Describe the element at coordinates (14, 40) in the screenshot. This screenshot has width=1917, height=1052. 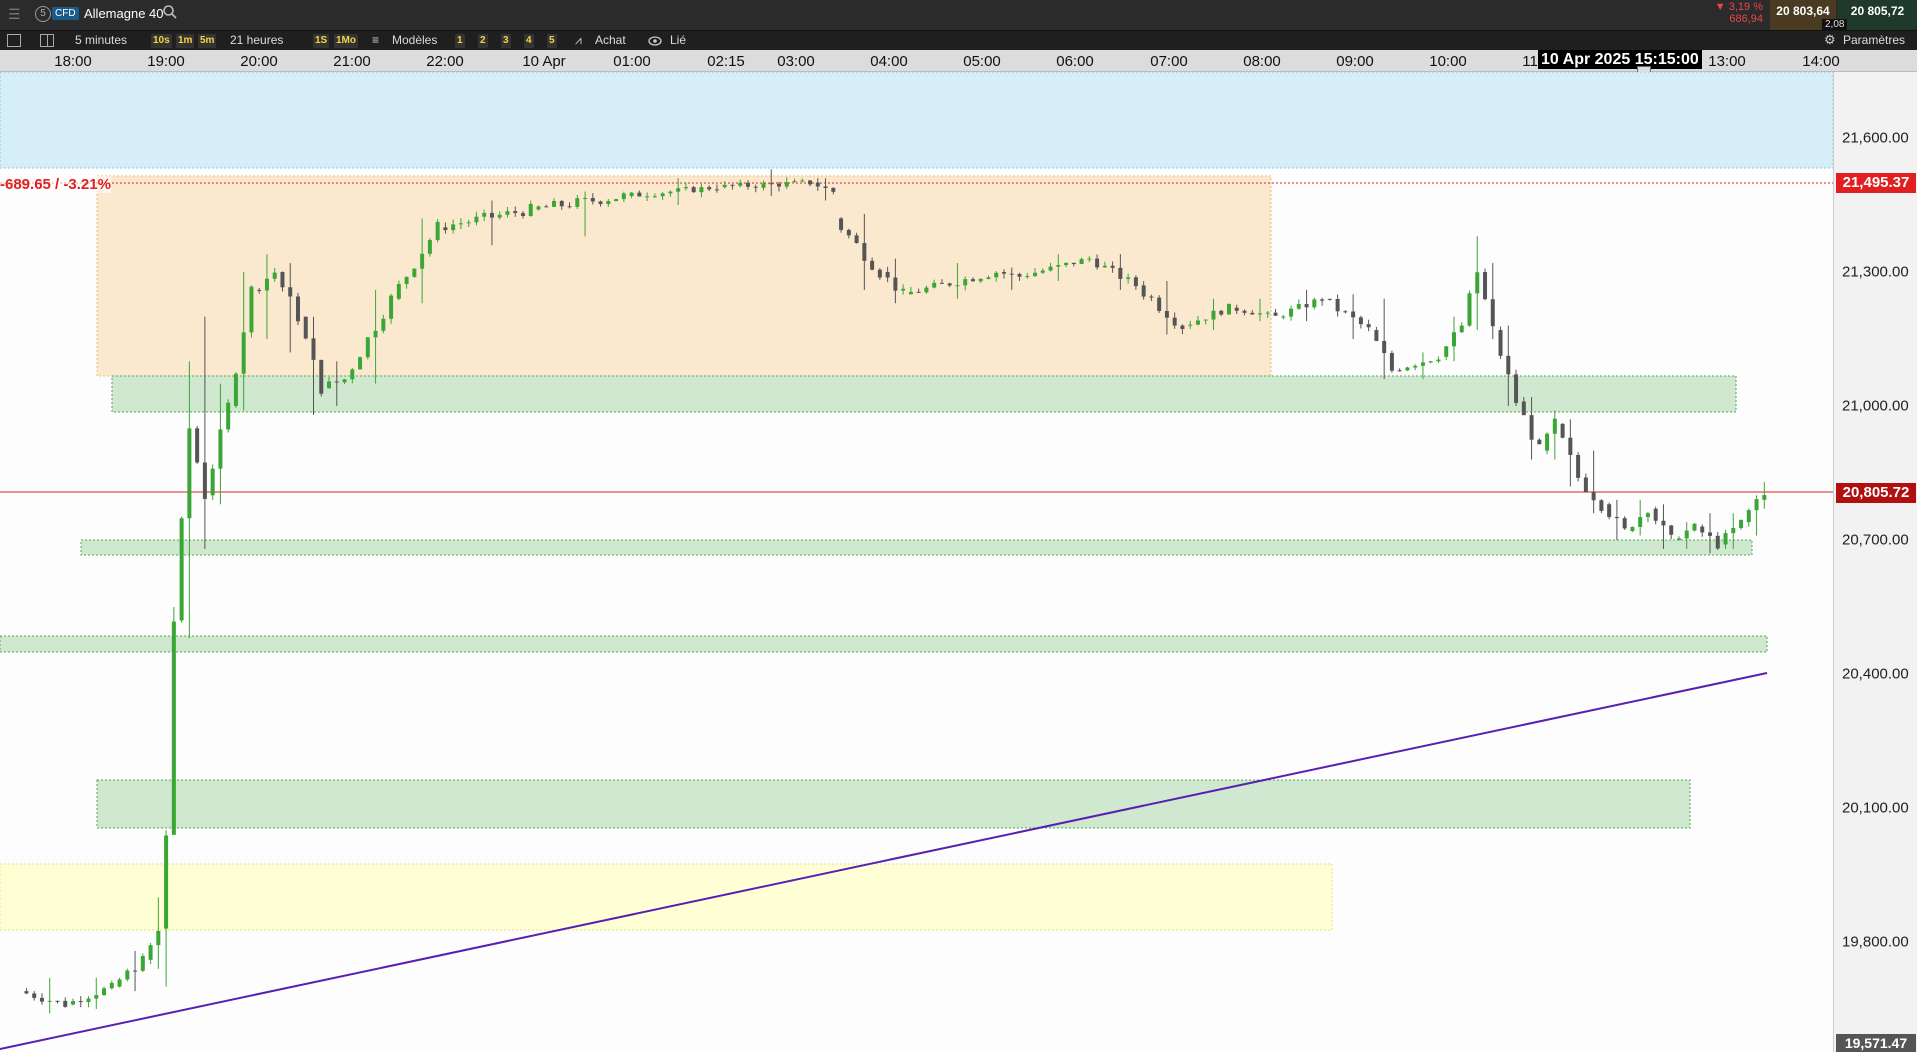
I see `list-icon` at that location.